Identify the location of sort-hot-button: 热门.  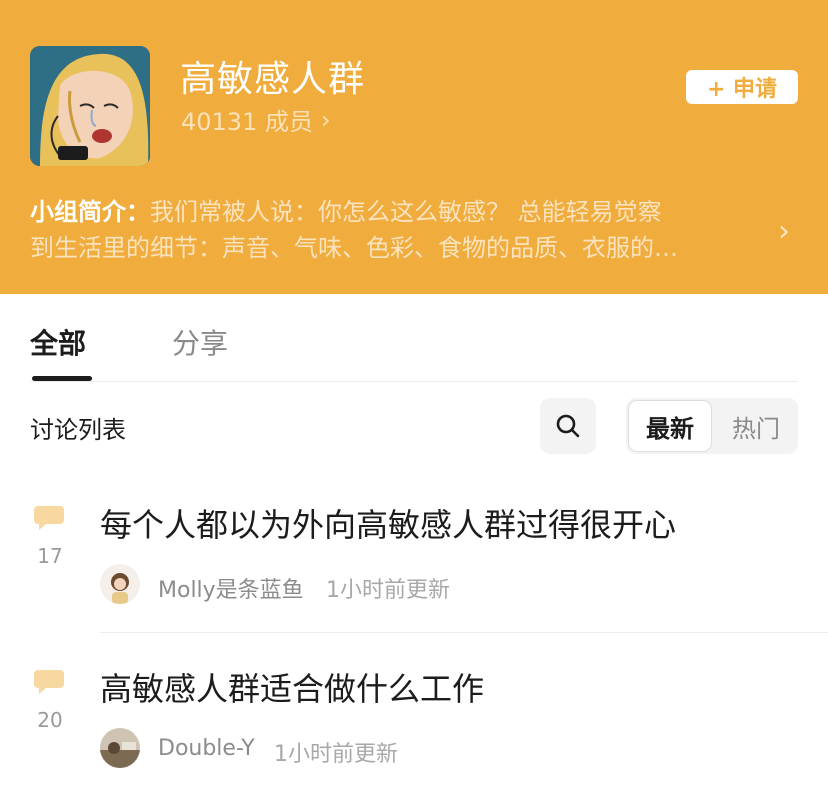
(756, 426).